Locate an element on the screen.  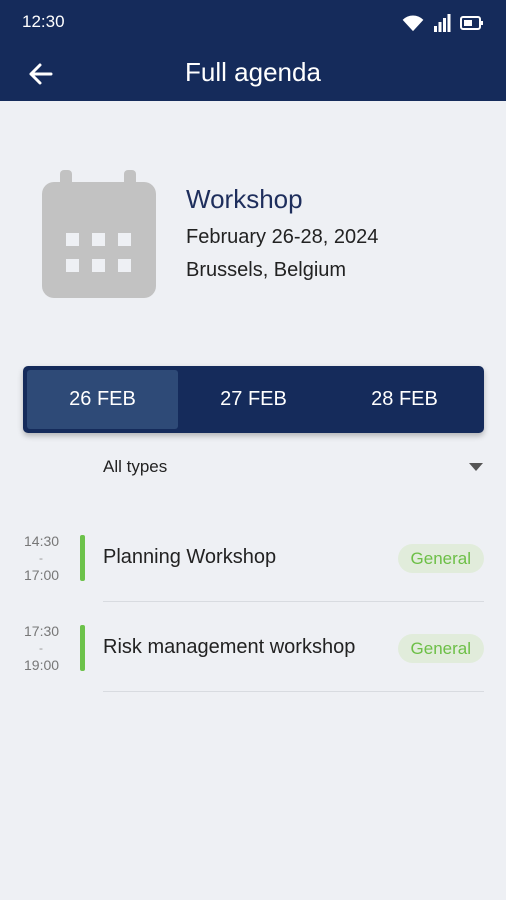
session-start-time: 14:30 is located at coordinates (42, 541).